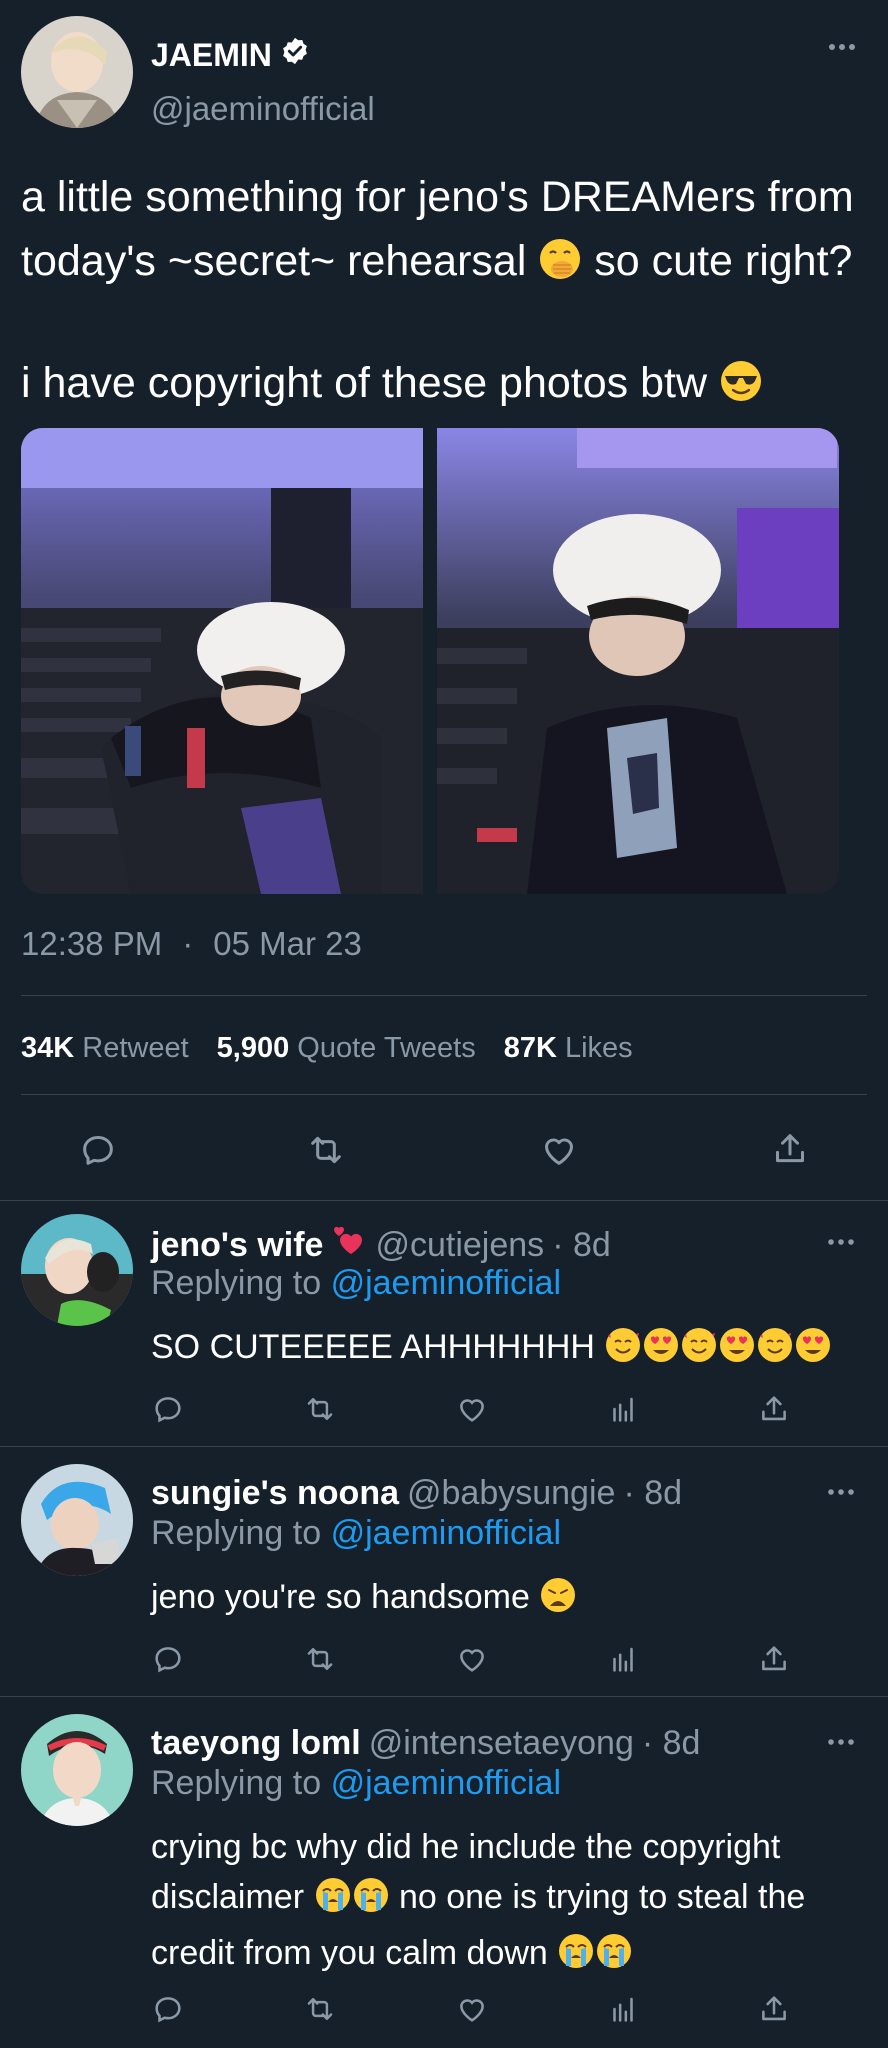  I want to click on tweet-date: 05 Mar 23, so click(287, 943).